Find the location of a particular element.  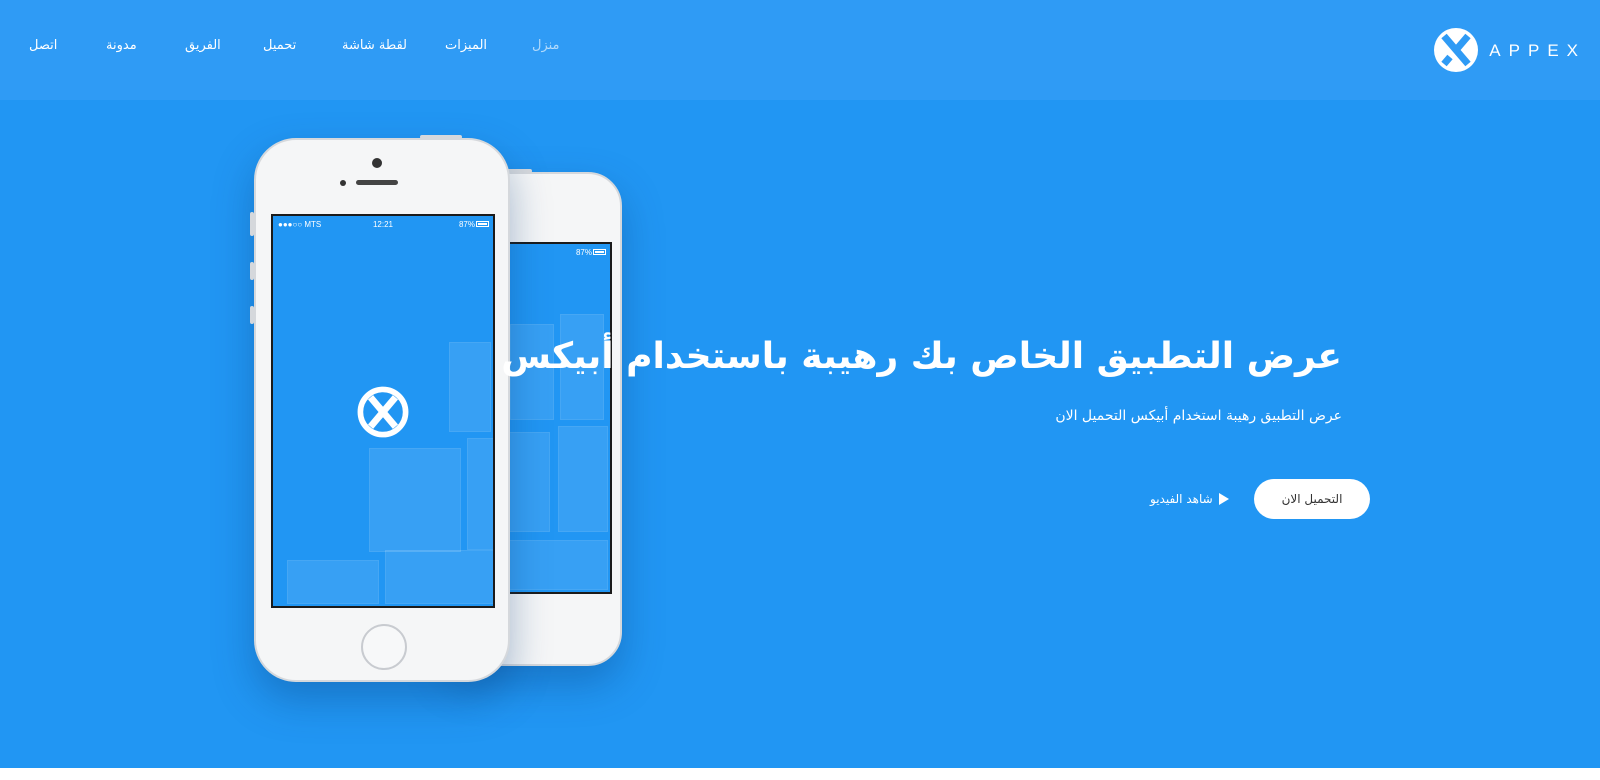

watch-video-label: شاهد الفيديو is located at coordinates (1181, 499).